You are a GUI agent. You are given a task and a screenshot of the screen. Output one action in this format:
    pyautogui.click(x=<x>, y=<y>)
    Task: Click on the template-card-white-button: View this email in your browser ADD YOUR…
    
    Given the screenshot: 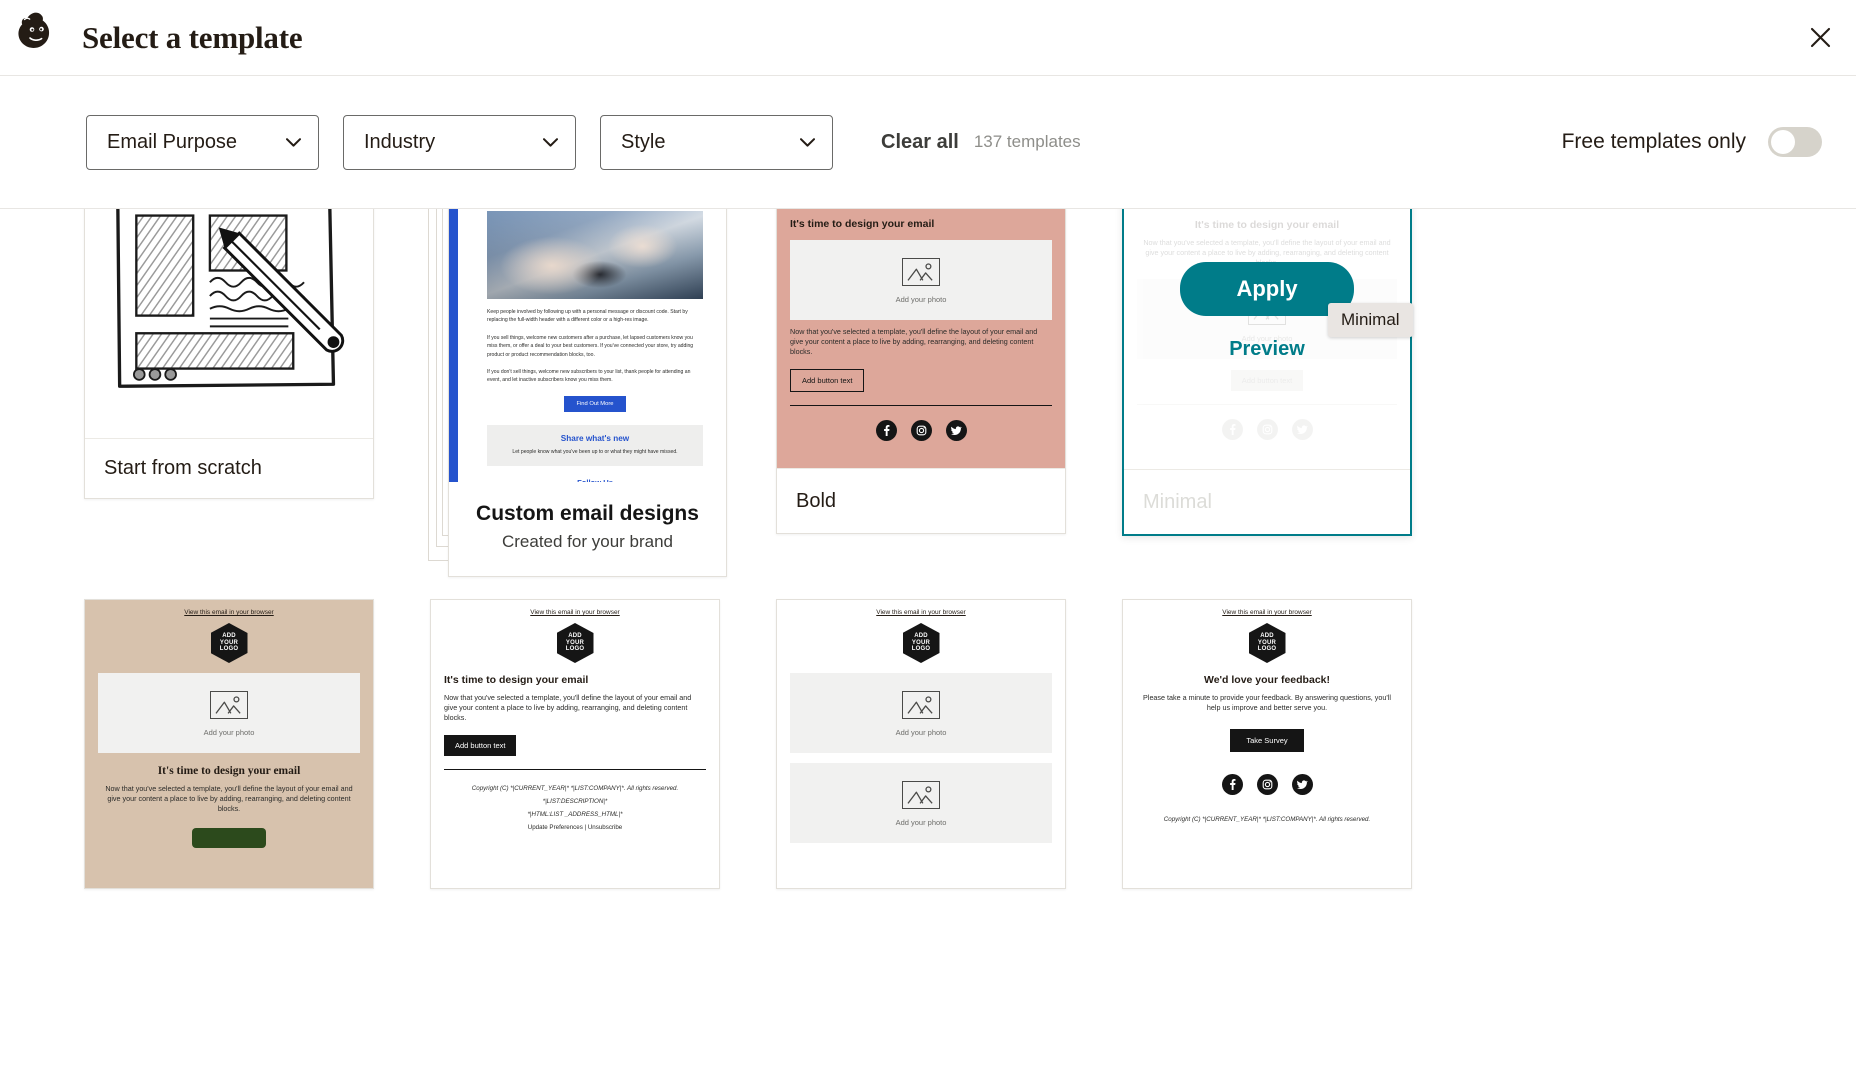 What is the action you would take?
    pyautogui.click(x=575, y=744)
    